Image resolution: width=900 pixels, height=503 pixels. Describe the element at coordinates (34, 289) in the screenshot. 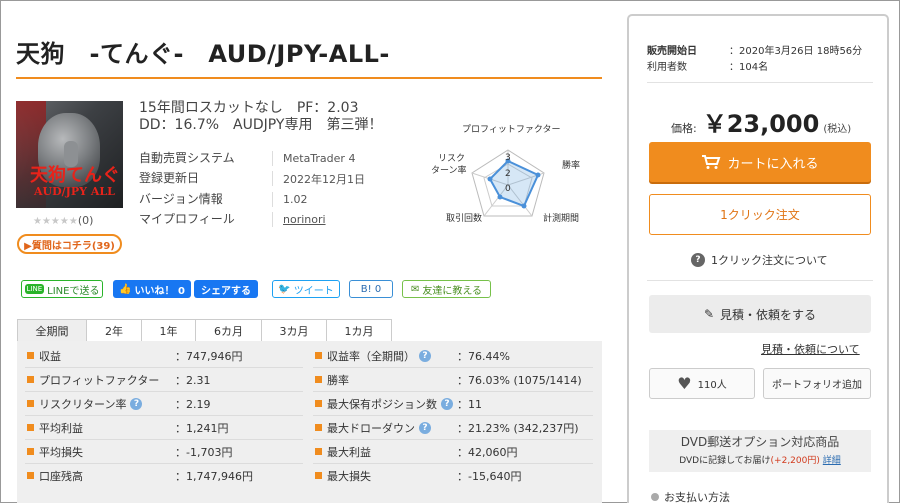

I see `line-icon: LINE` at that location.